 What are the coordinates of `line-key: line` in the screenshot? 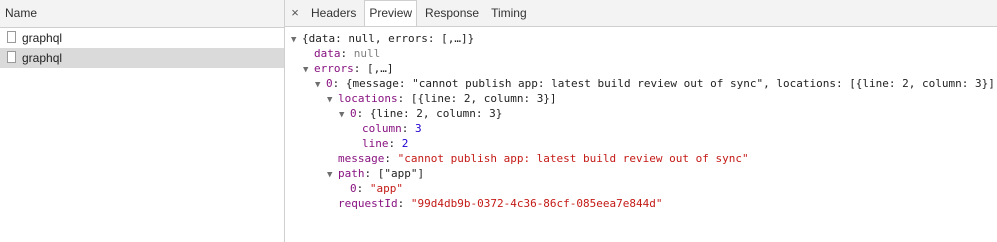 It's located at (375, 143).